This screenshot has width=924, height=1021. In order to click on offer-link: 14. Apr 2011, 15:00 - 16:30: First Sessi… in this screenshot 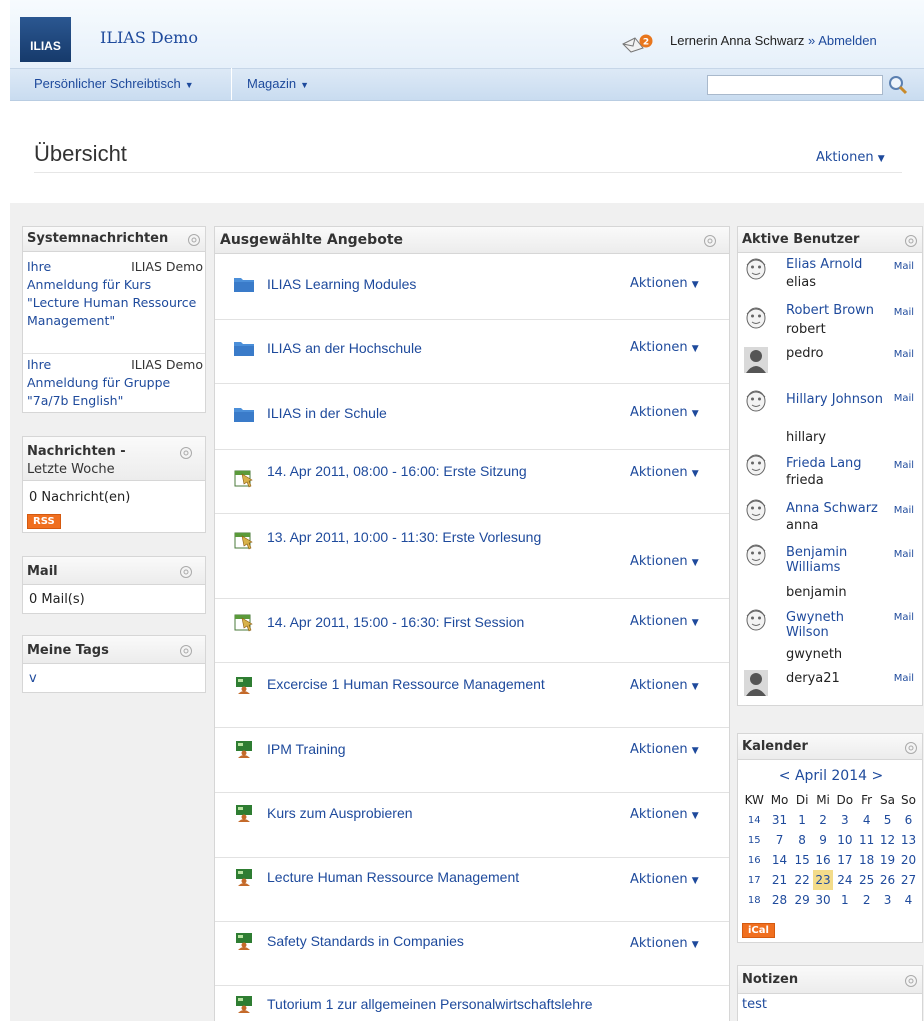, I will do `click(395, 622)`.